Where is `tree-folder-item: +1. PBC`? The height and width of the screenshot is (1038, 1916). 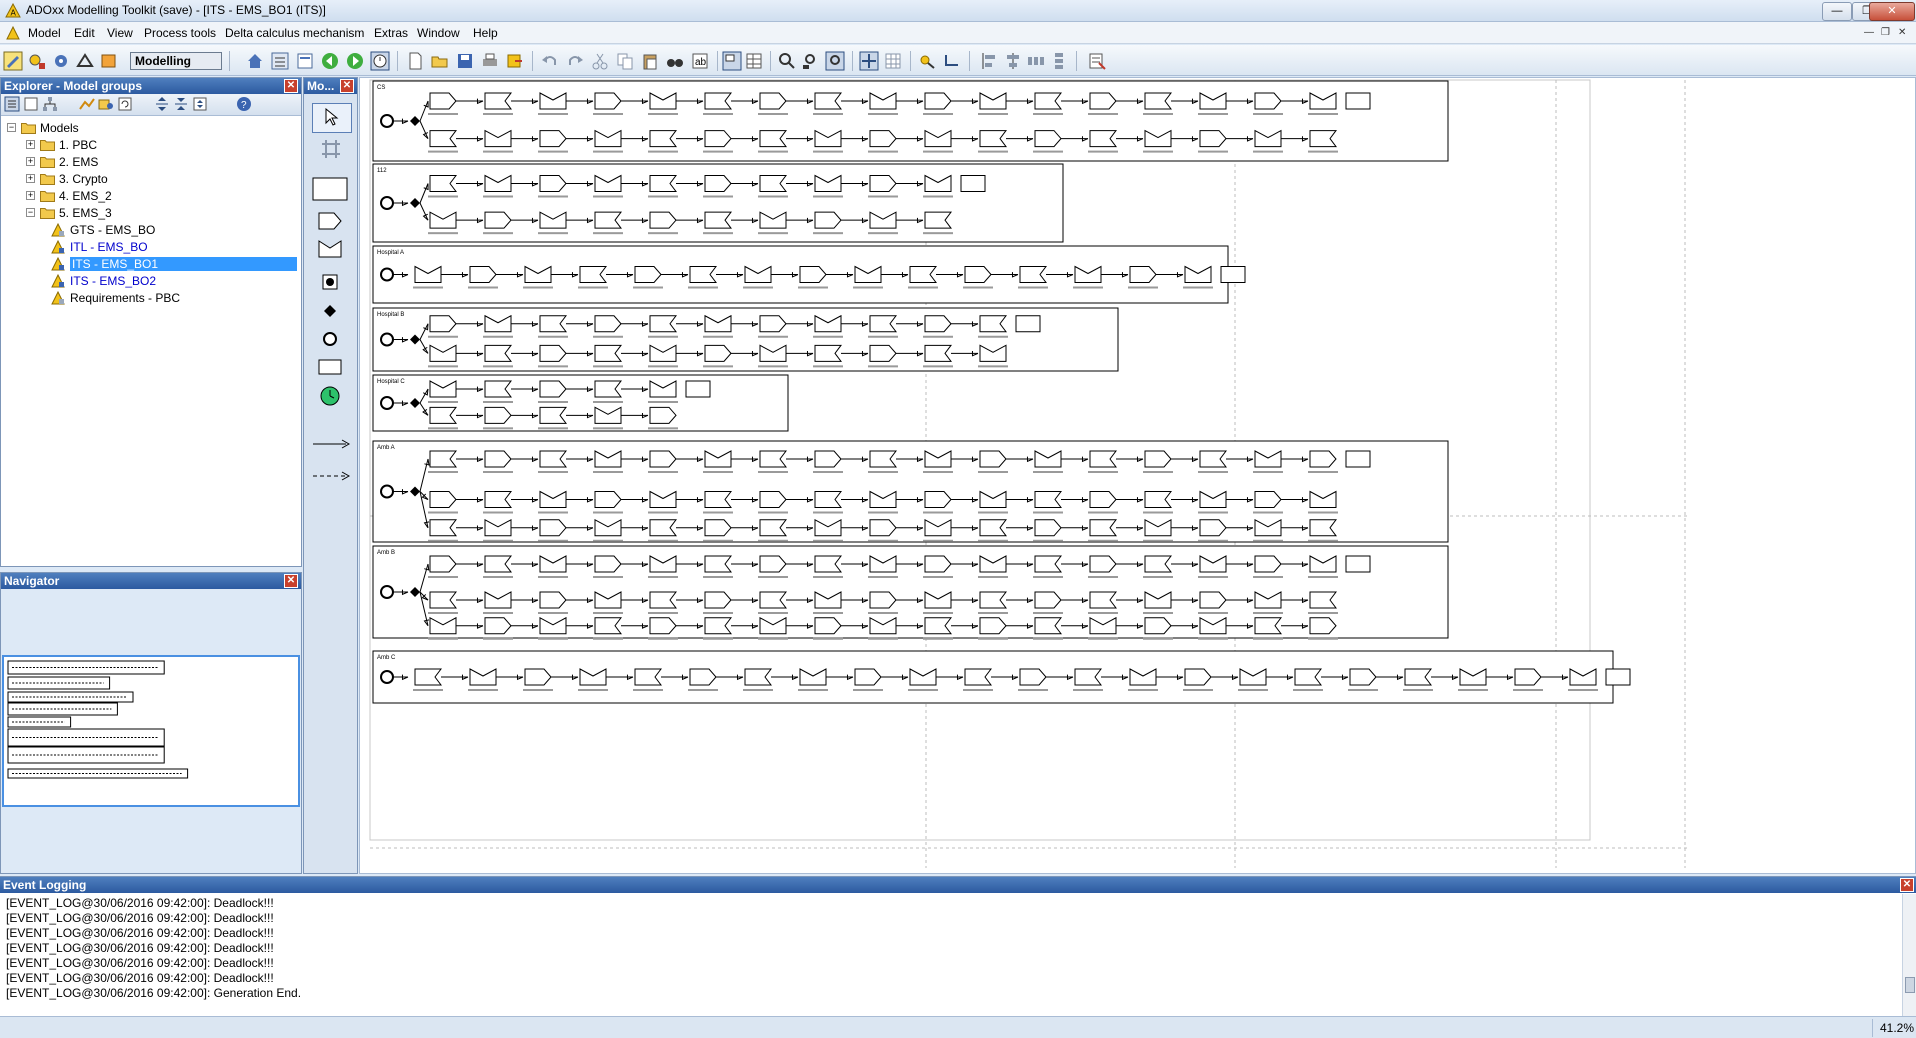 tree-folder-item: +1. PBC is located at coordinates (150, 145).